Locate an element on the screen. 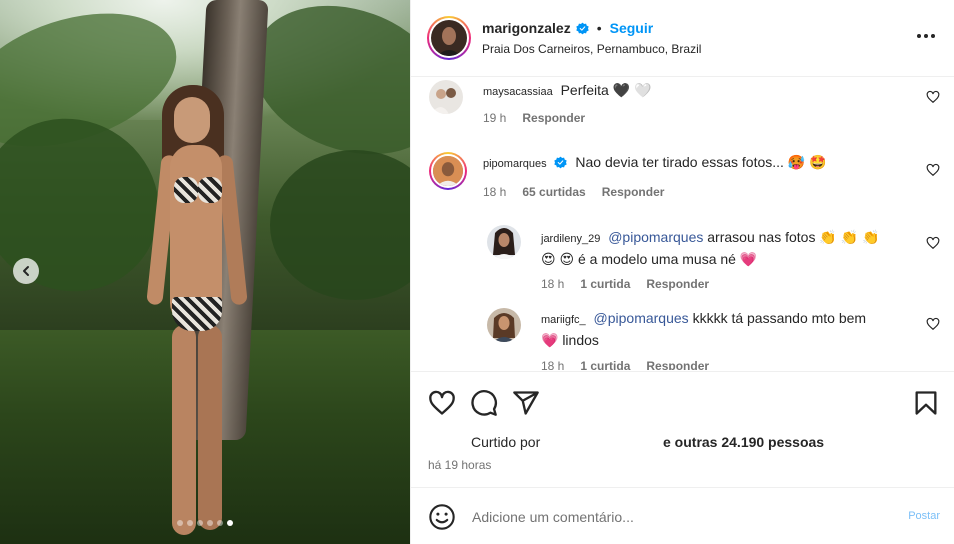 This screenshot has height=544, width=954. author-avatar is located at coordinates (449, 38).